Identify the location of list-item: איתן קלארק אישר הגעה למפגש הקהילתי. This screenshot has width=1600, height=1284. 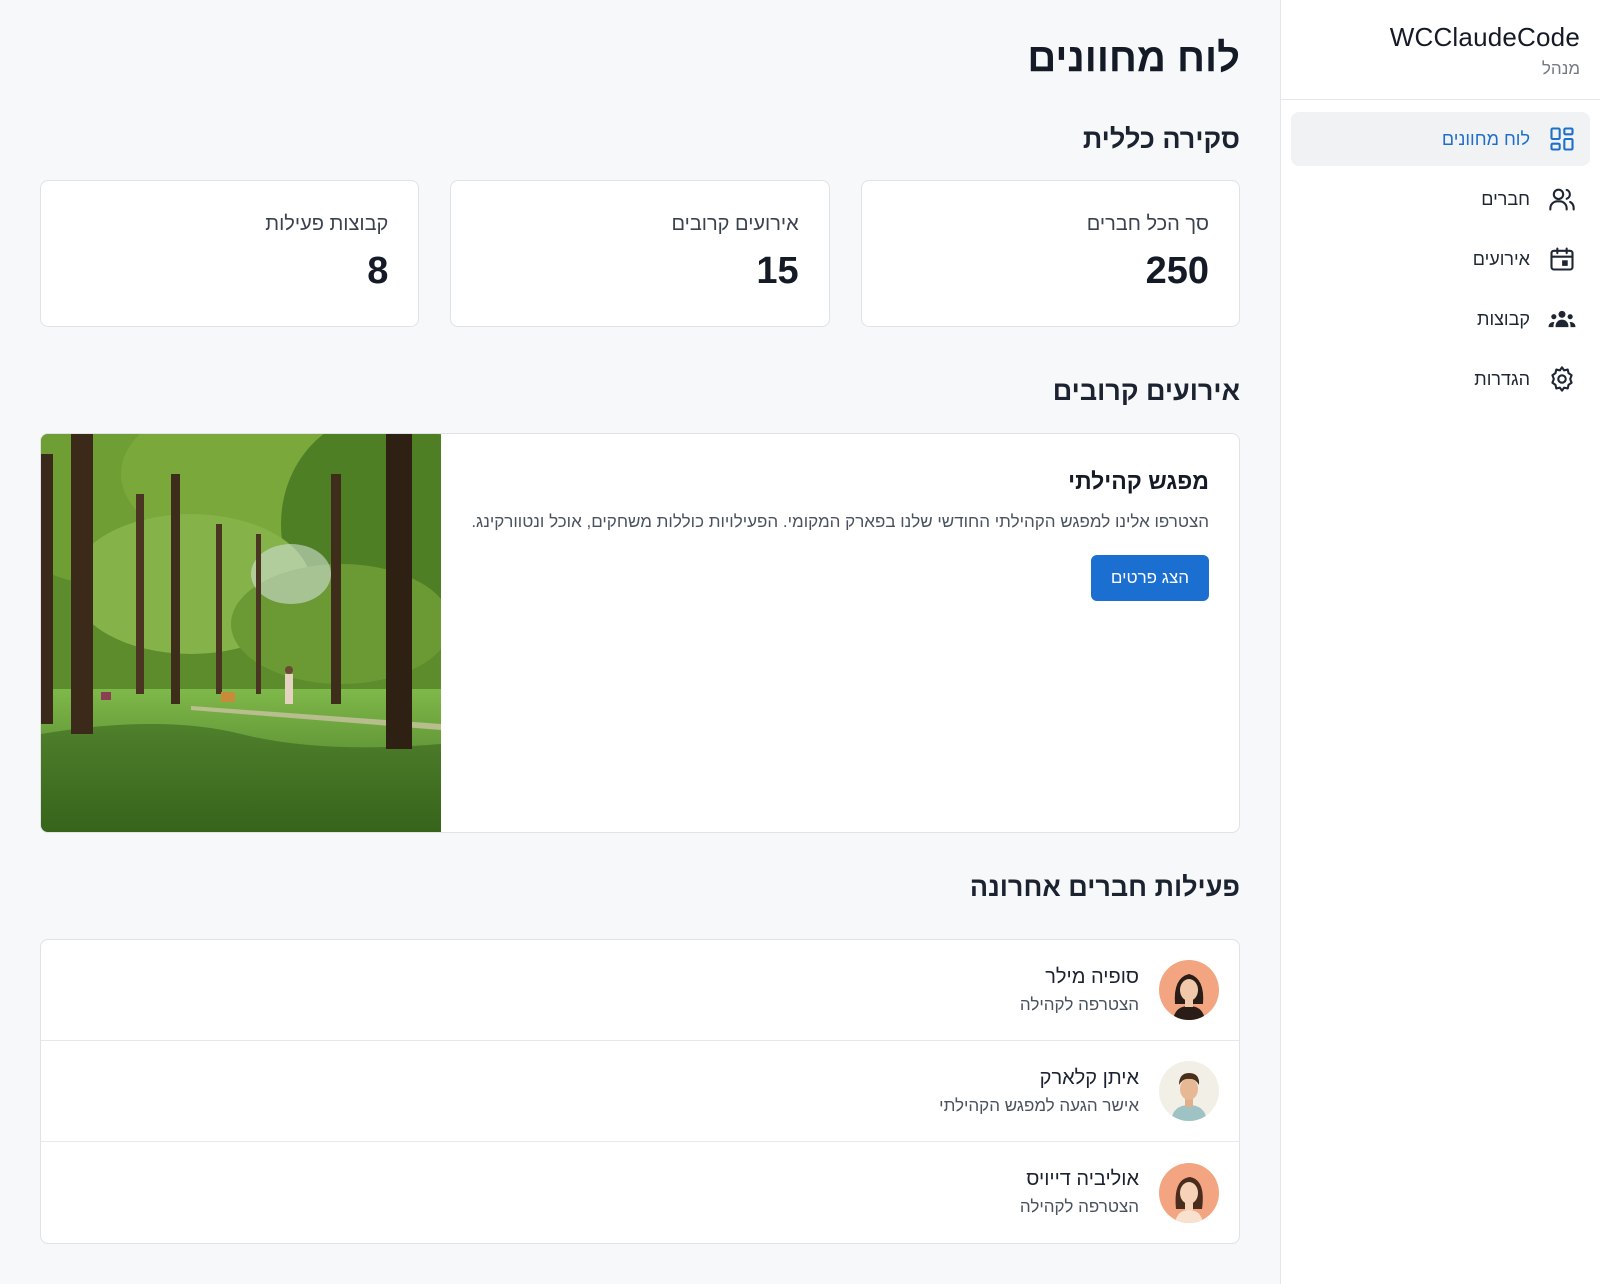
(640, 1091).